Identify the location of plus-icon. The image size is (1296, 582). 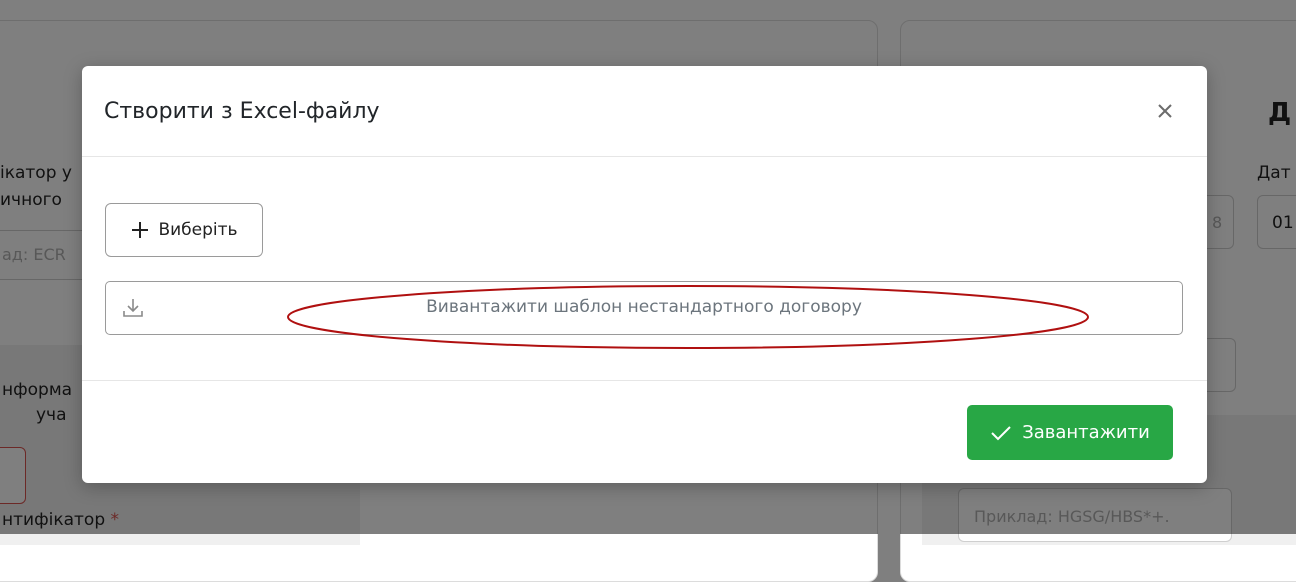
(140, 230).